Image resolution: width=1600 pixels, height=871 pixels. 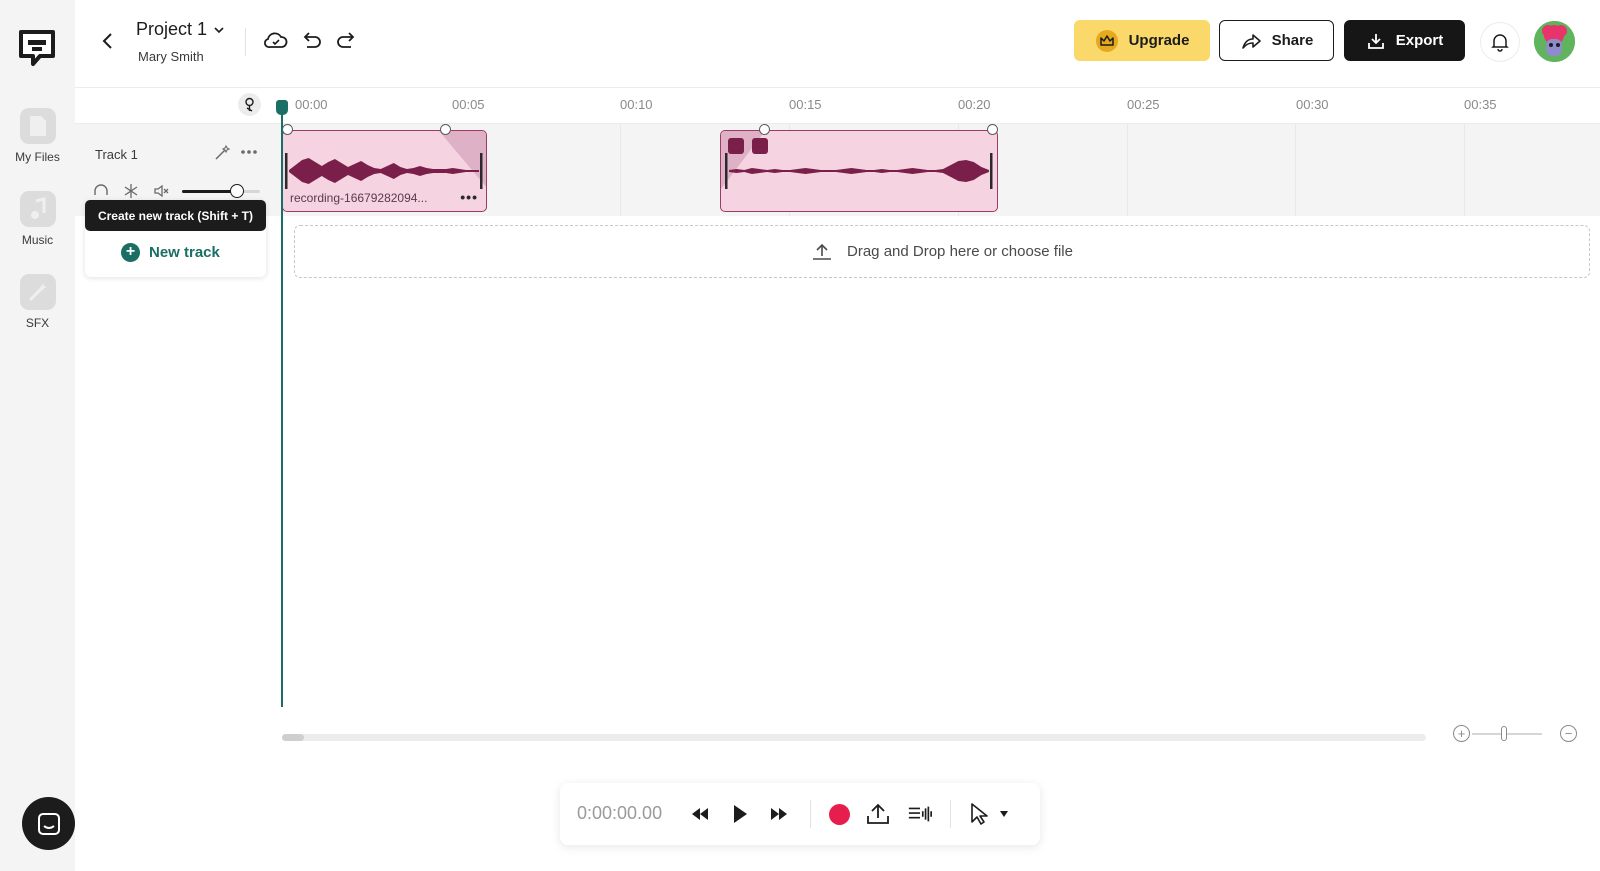 I want to click on volume-slider, so click(x=221, y=191).